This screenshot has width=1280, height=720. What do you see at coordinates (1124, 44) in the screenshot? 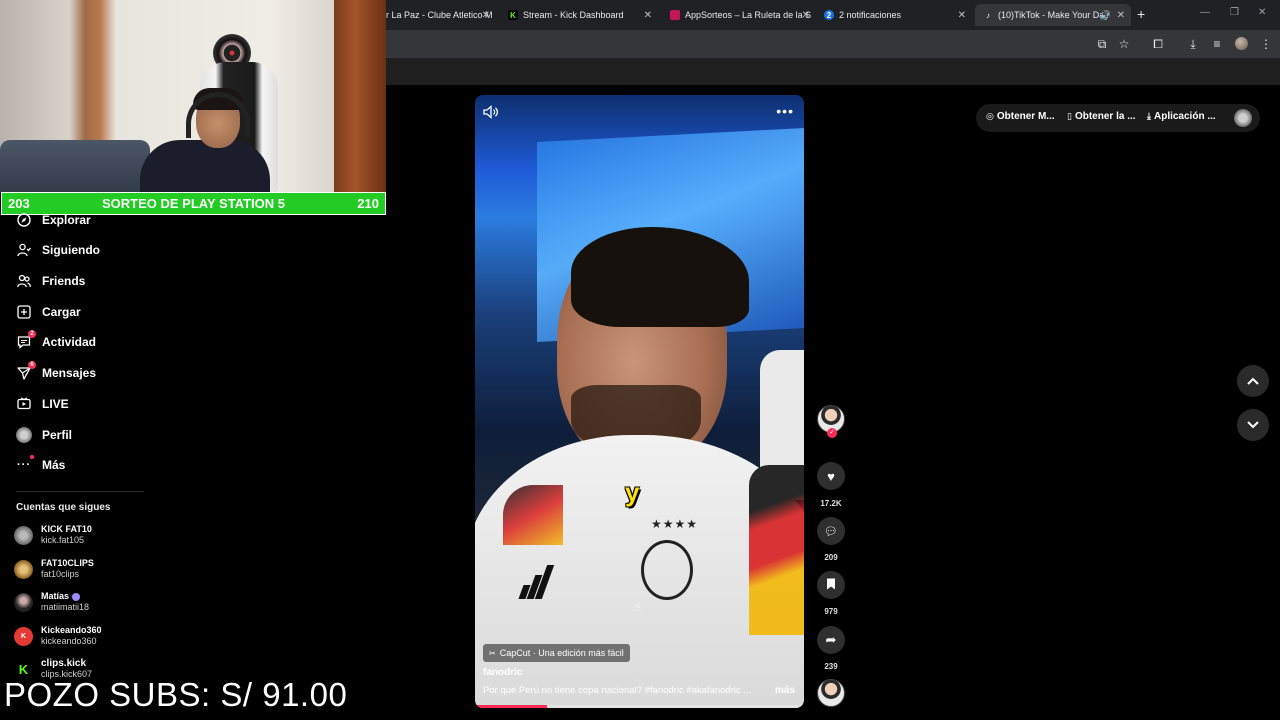
I see `bookmark-star-icon: ☆` at bounding box center [1124, 44].